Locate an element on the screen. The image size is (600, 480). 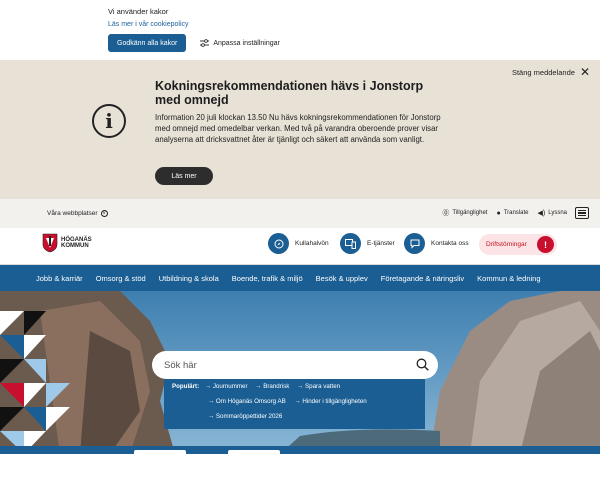
cookie-settings-label: Anpassa inställningar is located at coordinates (246, 43).